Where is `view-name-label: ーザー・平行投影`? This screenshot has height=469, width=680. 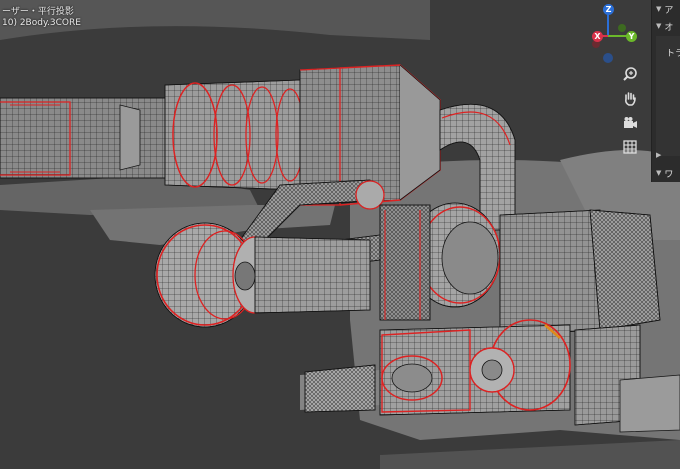 view-name-label: ーザー・平行投影 is located at coordinates (38, 12).